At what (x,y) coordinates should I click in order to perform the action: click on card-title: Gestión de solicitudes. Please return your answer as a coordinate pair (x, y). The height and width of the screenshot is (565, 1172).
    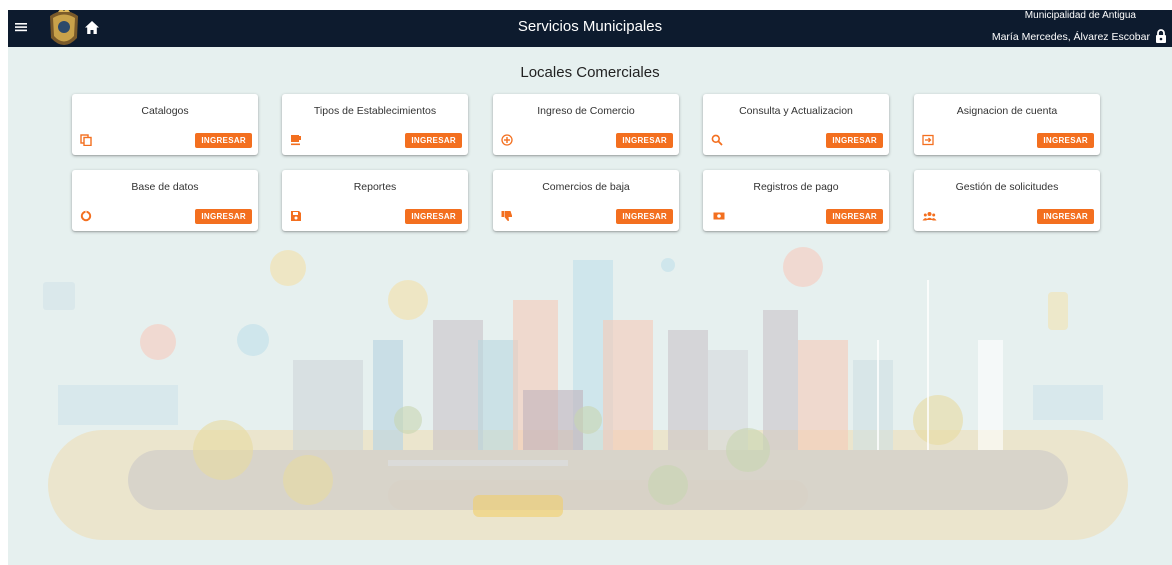
    Looking at the image, I should click on (1007, 187).